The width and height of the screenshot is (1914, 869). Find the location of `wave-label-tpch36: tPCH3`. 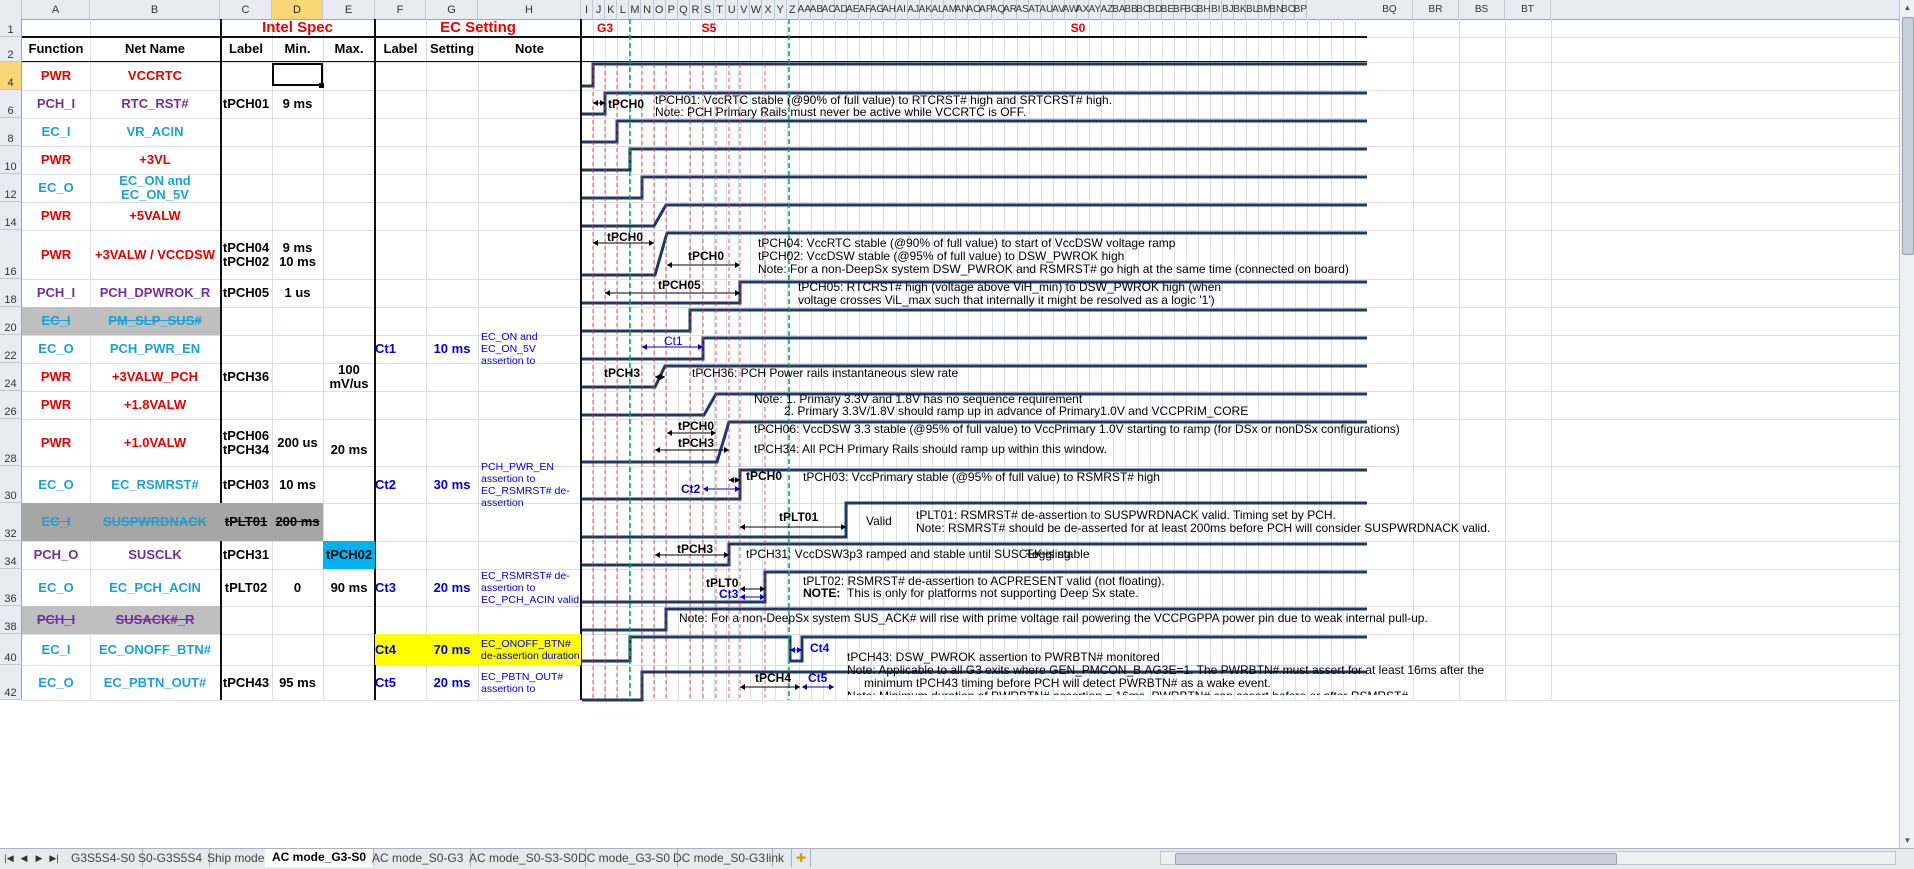

wave-label-tpch36: tPCH3 is located at coordinates (622, 373).